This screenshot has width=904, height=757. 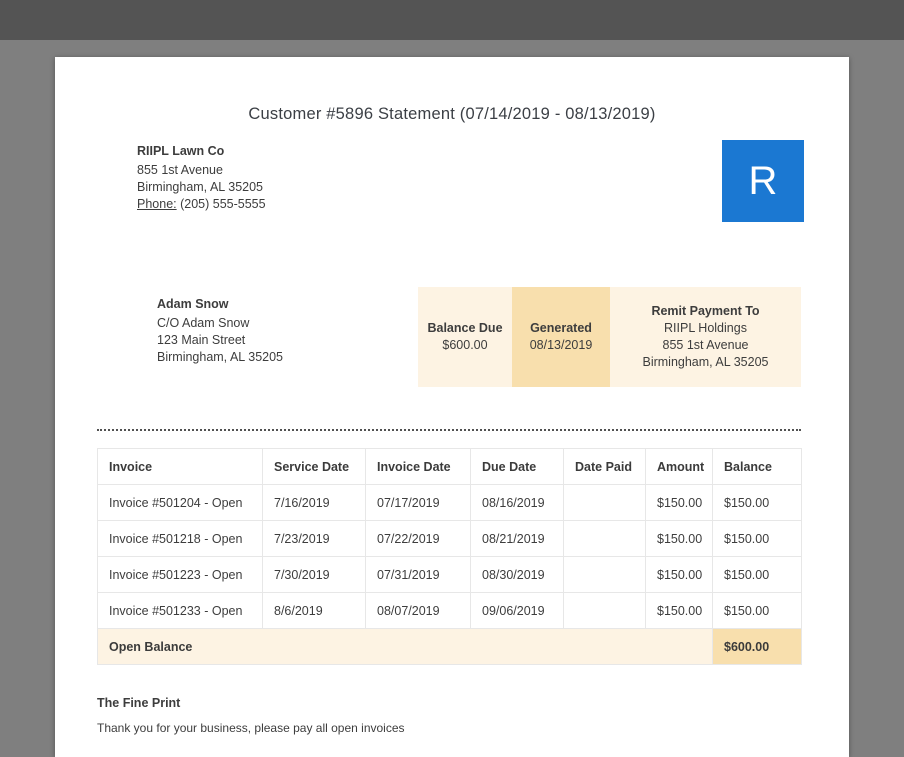 What do you see at coordinates (452, 20) in the screenshot?
I see `viewer-top-bar` at bounding box center [452, 20].